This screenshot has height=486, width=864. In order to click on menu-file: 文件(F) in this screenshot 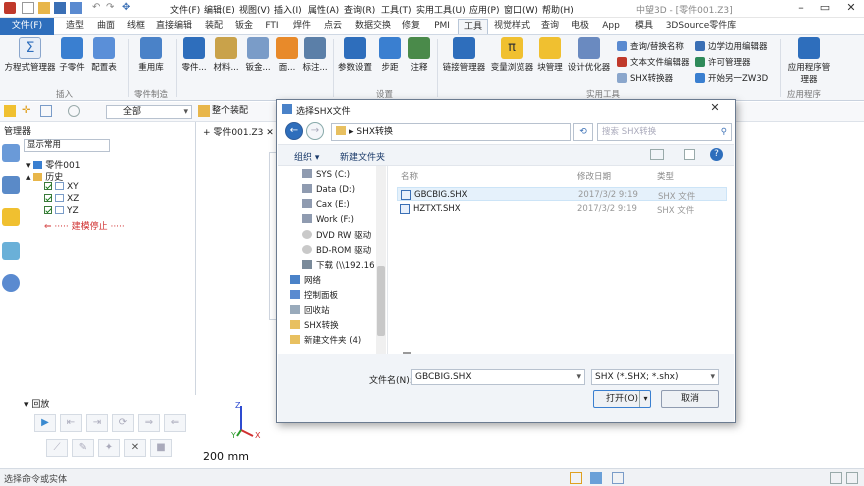, I will do `click(185, 9)`.